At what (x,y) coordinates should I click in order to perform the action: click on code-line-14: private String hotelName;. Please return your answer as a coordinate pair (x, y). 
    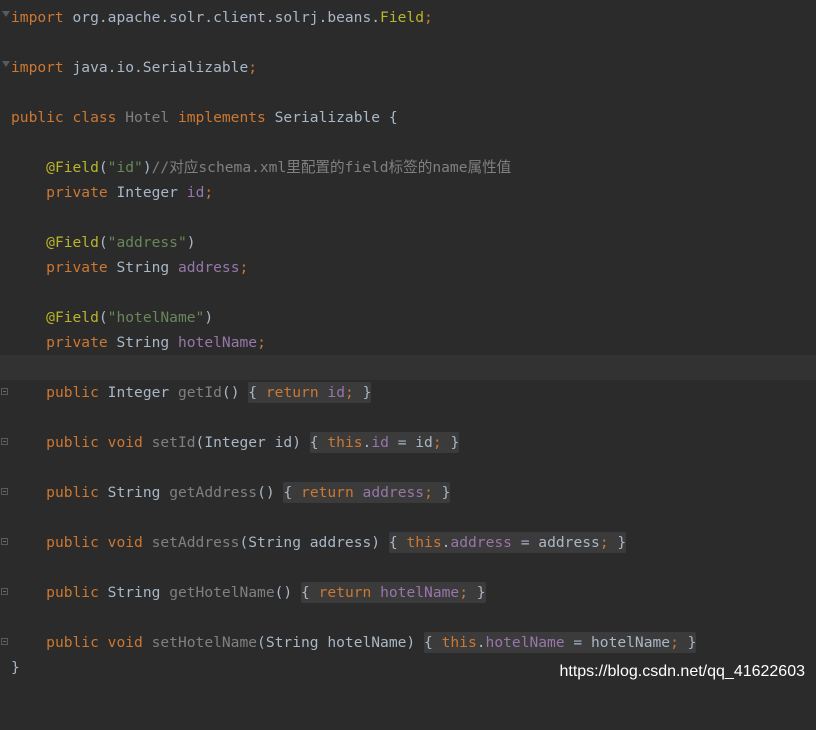
    Looking at the image, I should click on (408, 342).